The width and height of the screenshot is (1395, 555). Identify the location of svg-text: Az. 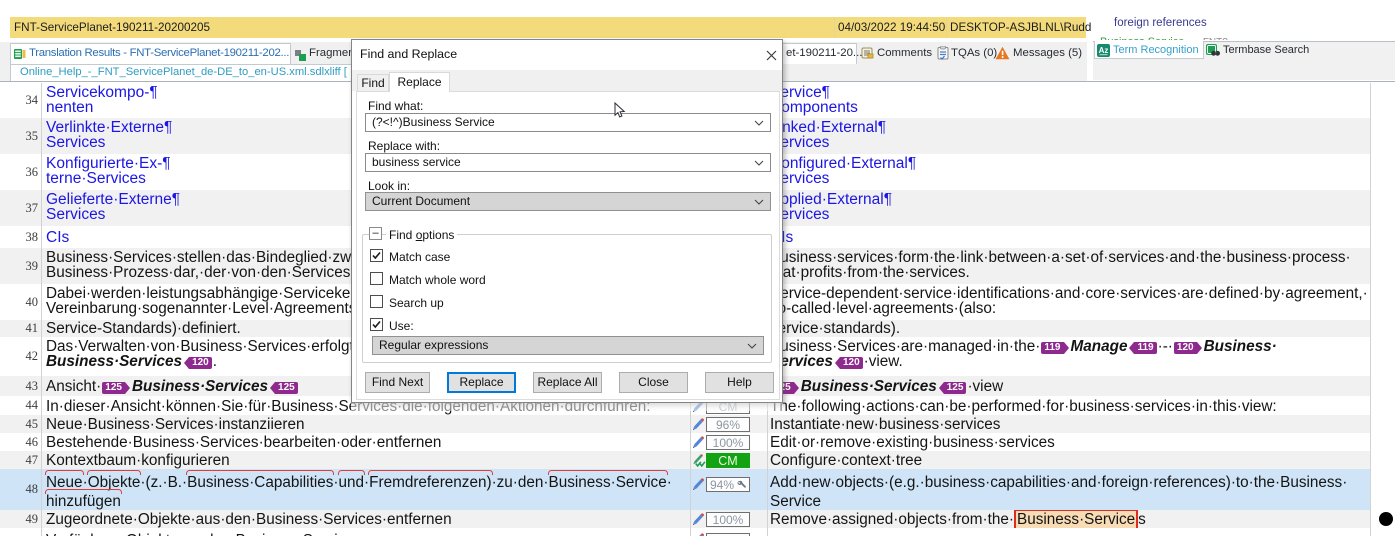
(1104, 50).